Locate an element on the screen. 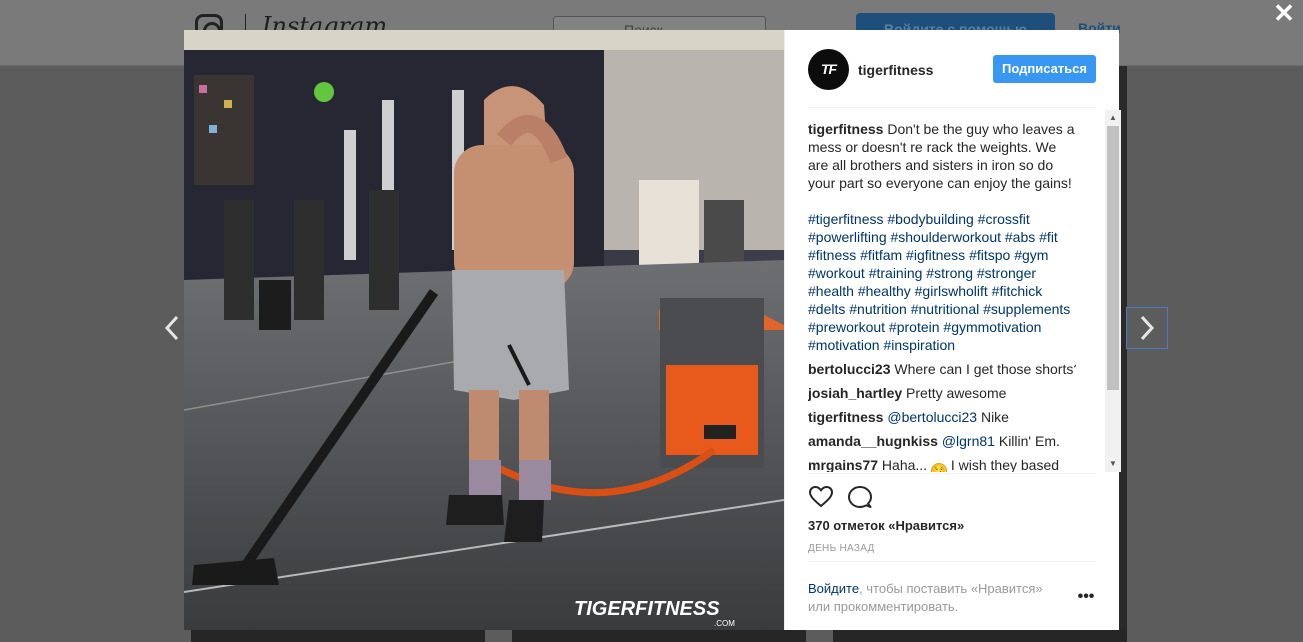 This screenshot has height=642, width=1303. avatar-logo: TF is located at coordinates (828, 69).